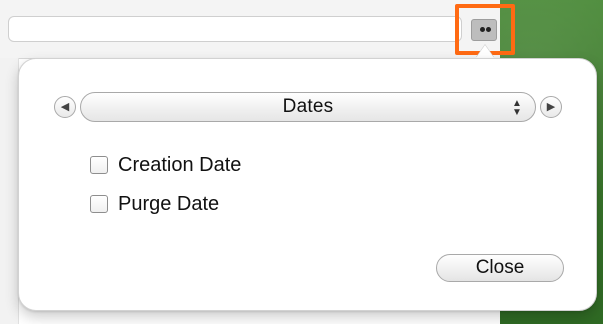 This screenshot has height=324, width=603. What do you see at coordinates (99, 165) in the screenshot?
I see `creation-date-checkbox` at bounding box center [99, 165].